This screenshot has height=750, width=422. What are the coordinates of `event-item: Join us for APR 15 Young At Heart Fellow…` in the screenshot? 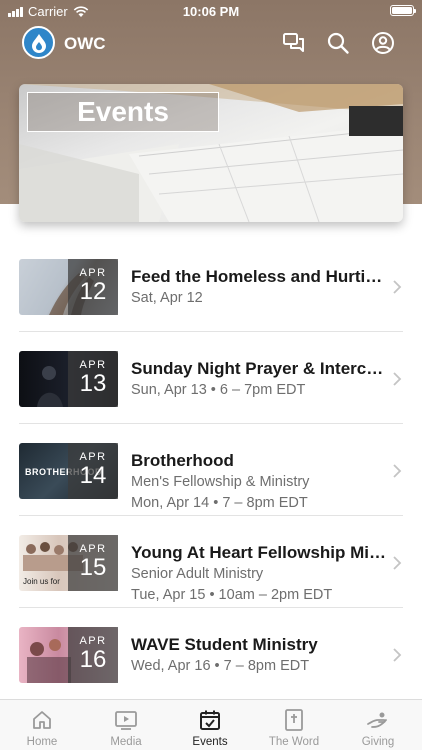 It's located at (211, 562).